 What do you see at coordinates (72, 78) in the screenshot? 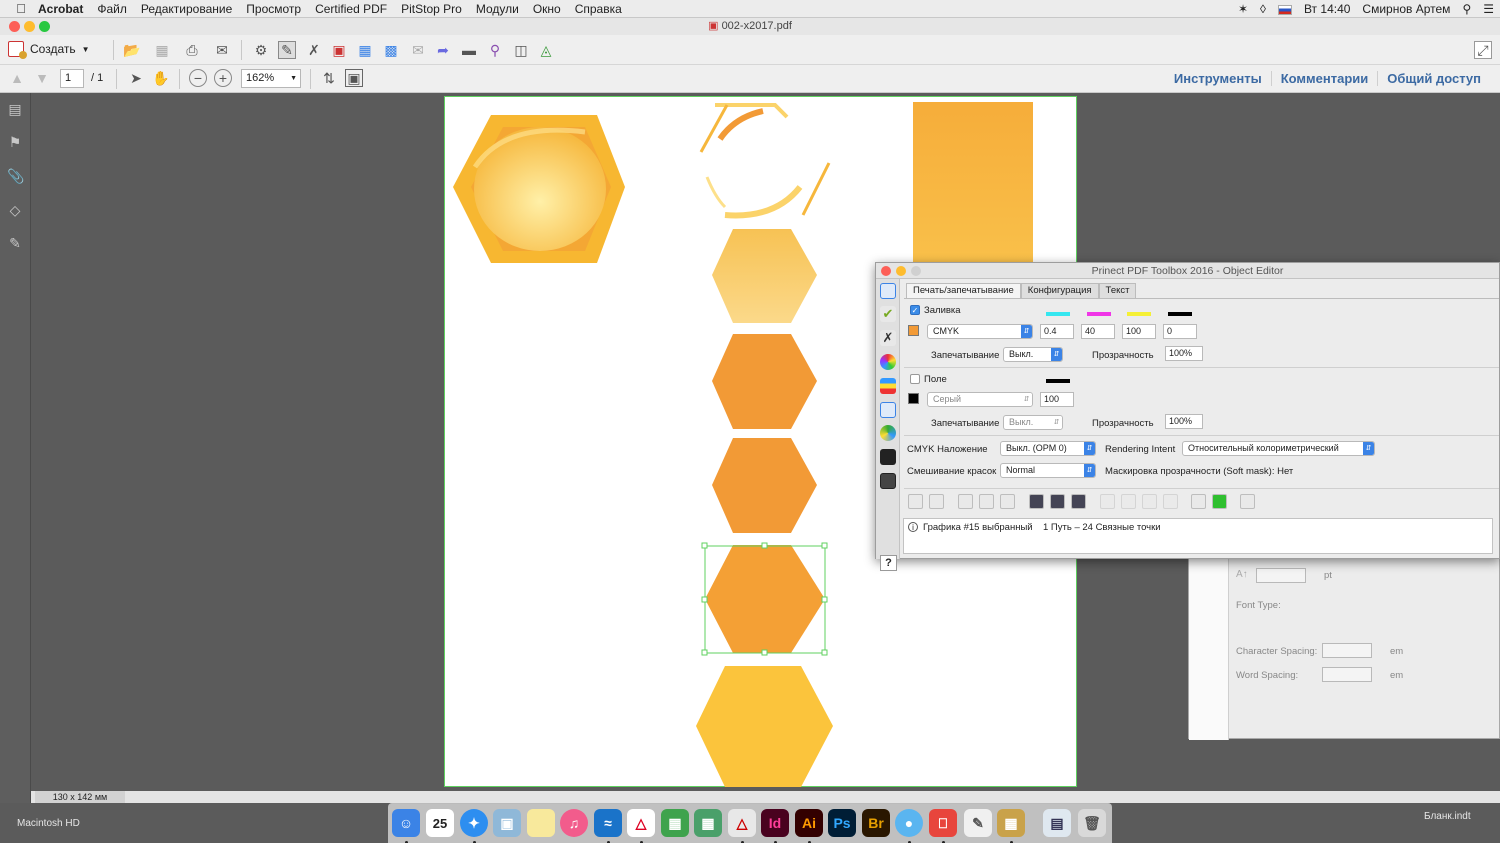
I see `page-number-input: 1` at bounding box center [72, 78].